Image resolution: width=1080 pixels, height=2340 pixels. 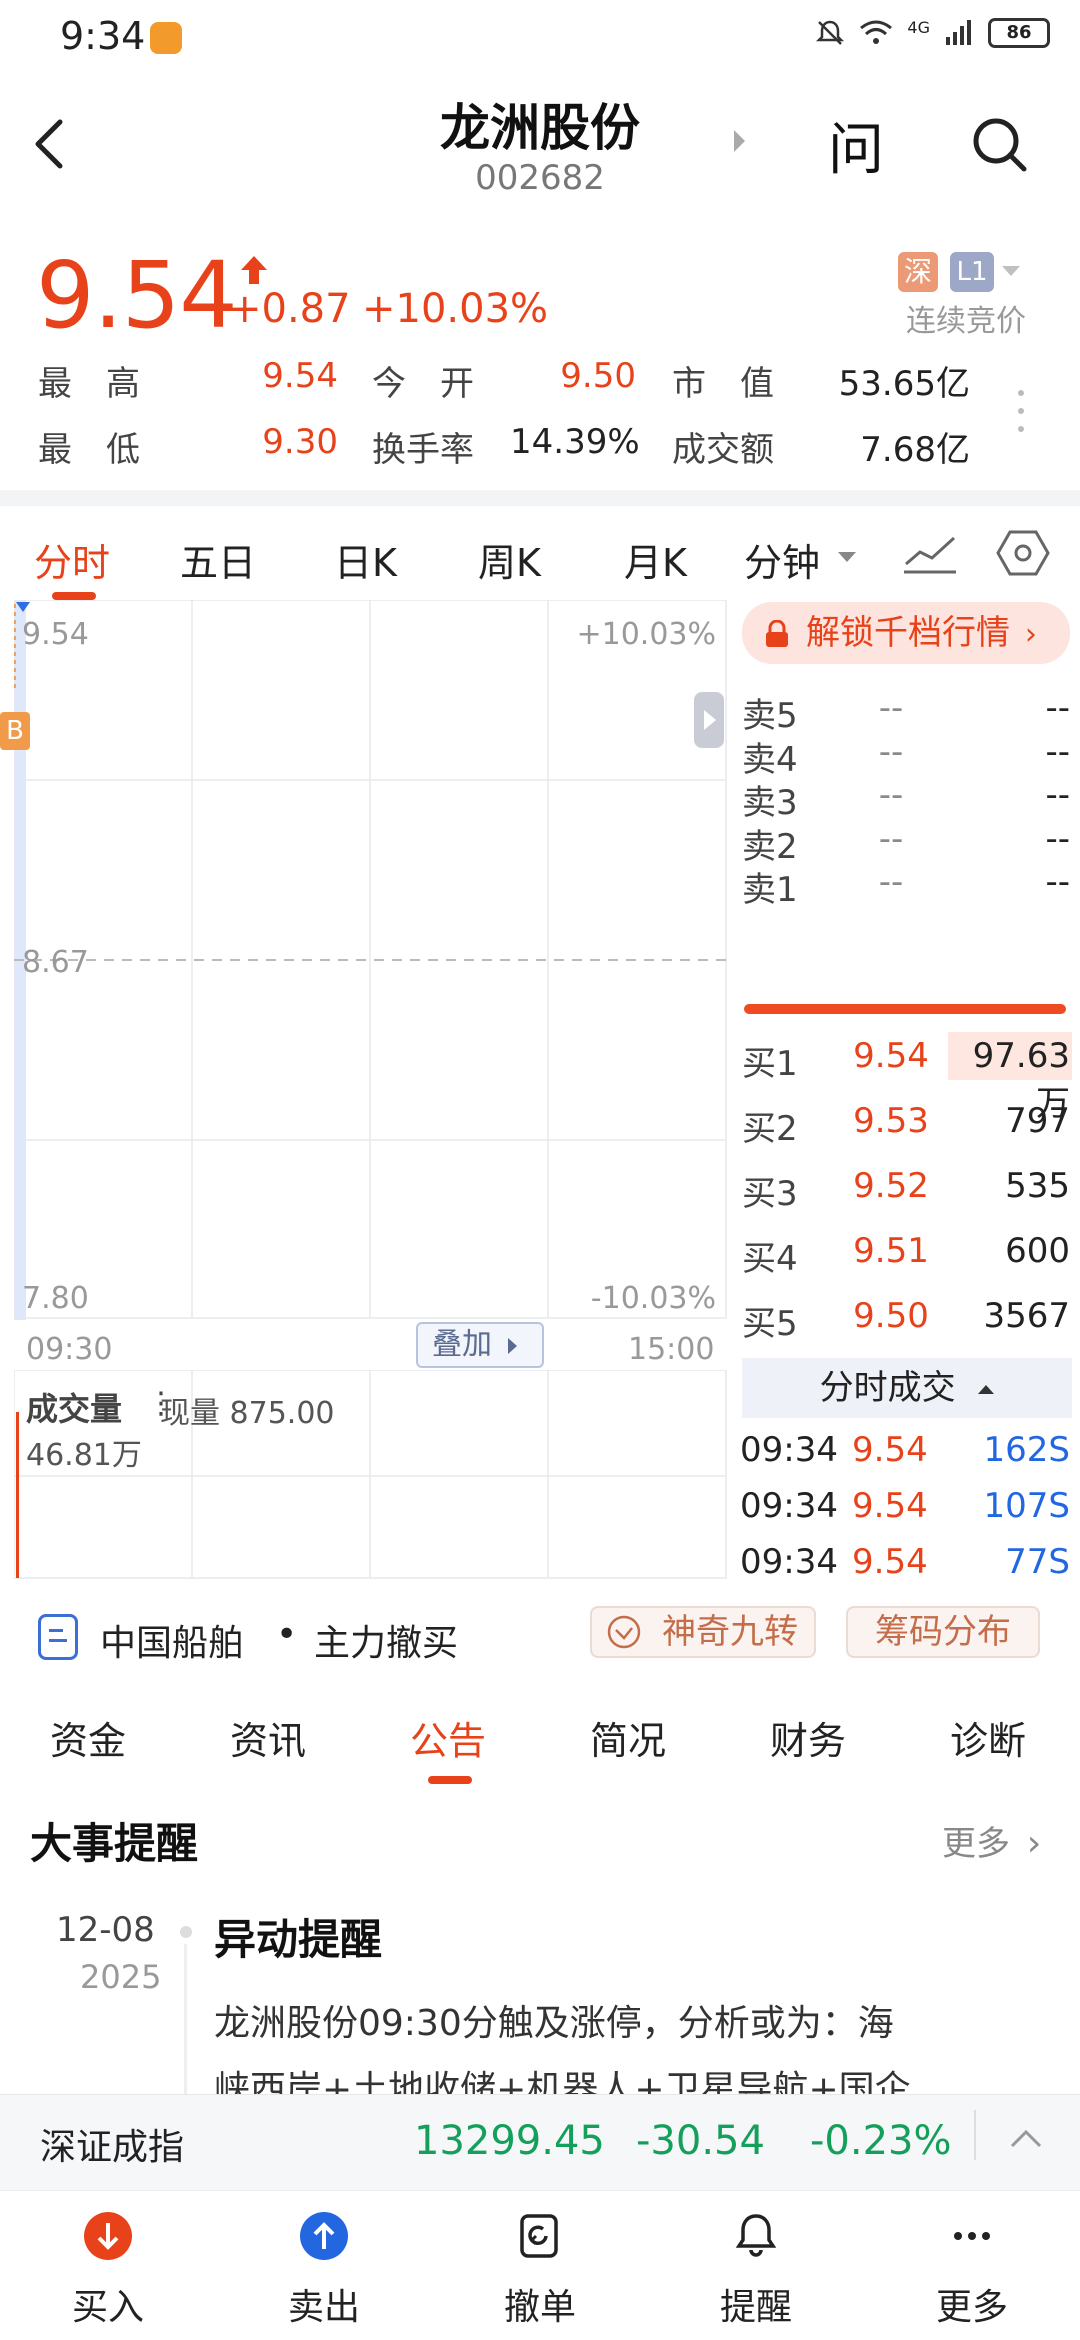 I want to click on tab-five-day: 五日, so click(x=218, y=559).